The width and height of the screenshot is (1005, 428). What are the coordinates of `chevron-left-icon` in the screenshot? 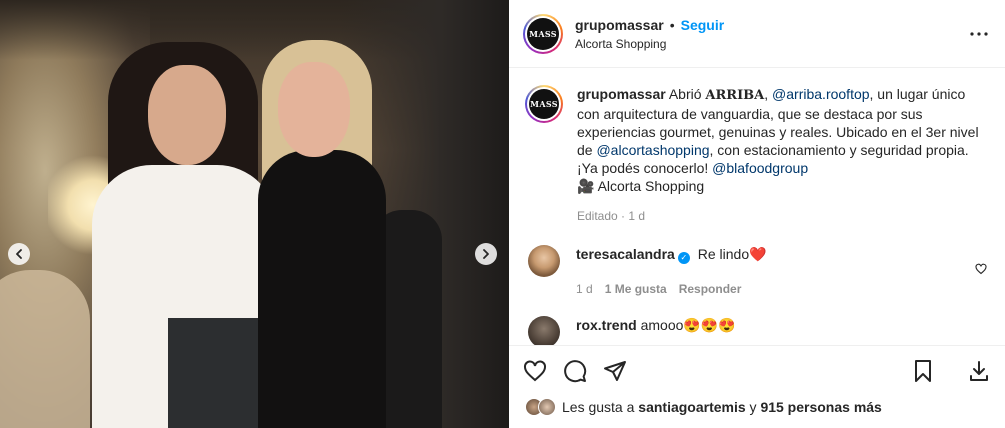 It's located at (19, 254).